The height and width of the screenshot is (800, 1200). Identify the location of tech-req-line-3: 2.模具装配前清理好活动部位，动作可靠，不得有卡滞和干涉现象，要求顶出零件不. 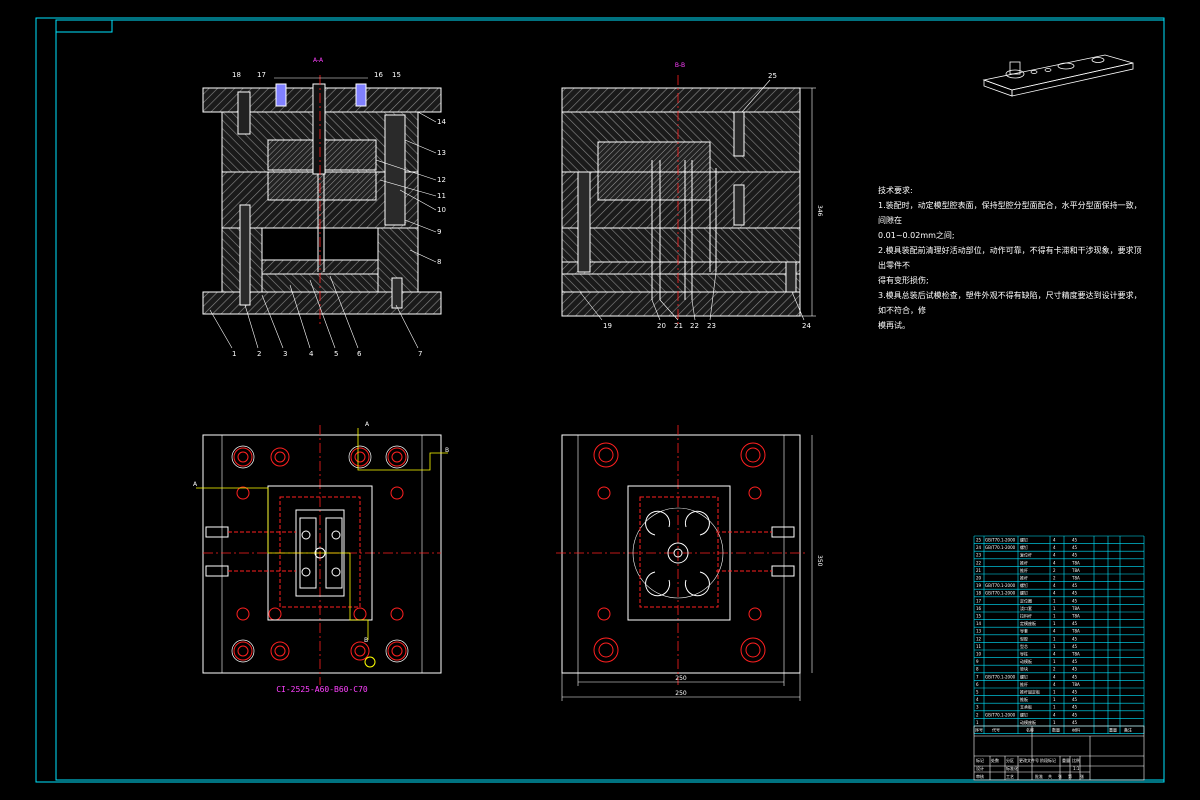
(1010, 258).